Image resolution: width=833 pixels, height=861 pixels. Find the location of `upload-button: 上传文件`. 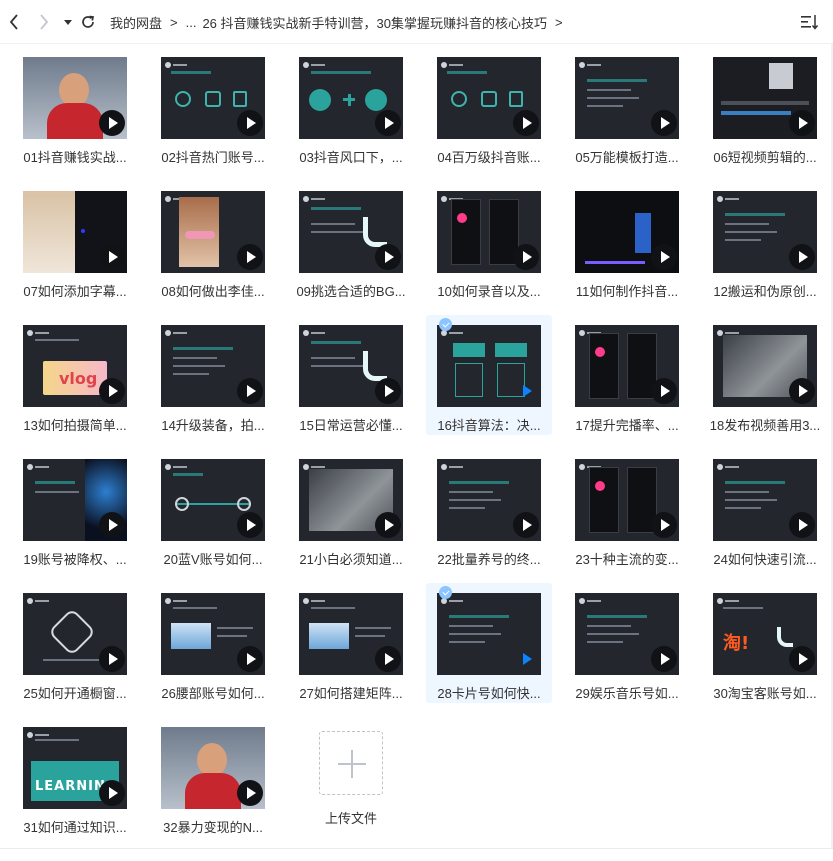

upload-button: 上传文件 is located at coordinates (351, 777).